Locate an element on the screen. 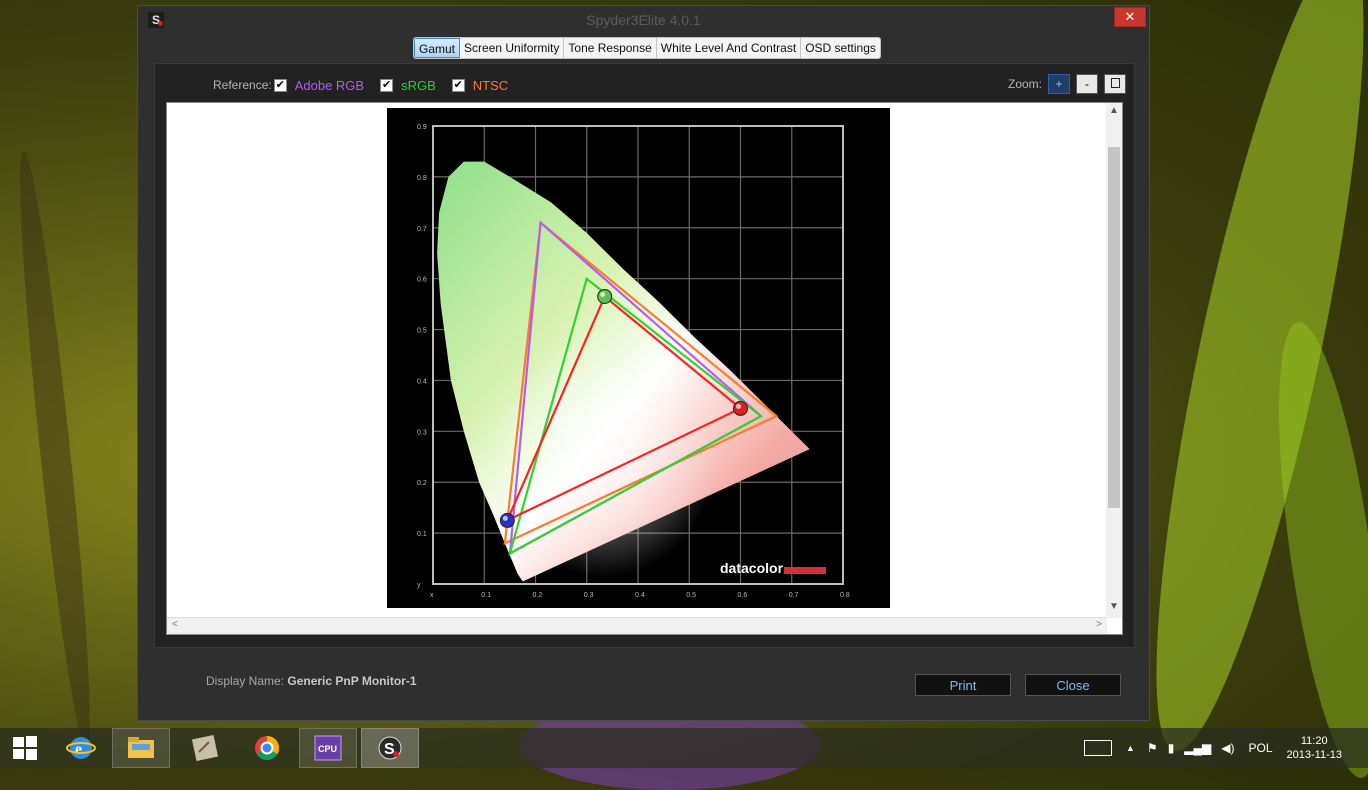 Image resolution: width=1368 pixels, height=790 pixels. start-button is located at coordinates (25, 748).